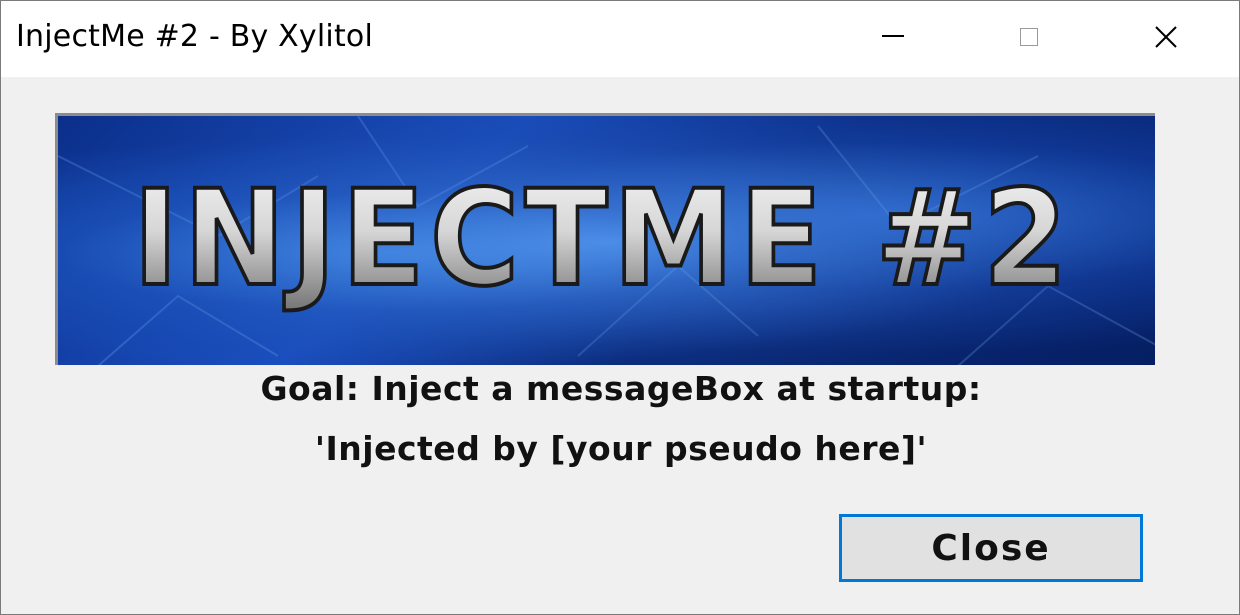  I want to click on minimize-icon, so click(893, 36).